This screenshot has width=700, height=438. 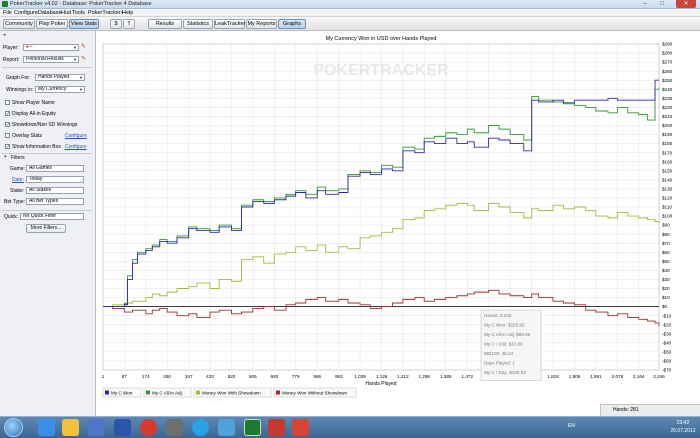 What do you see at coordinates (76, 147) in the screenshot?
I see `info-box-configure-link: Configure` at bounding box center [76, 147].